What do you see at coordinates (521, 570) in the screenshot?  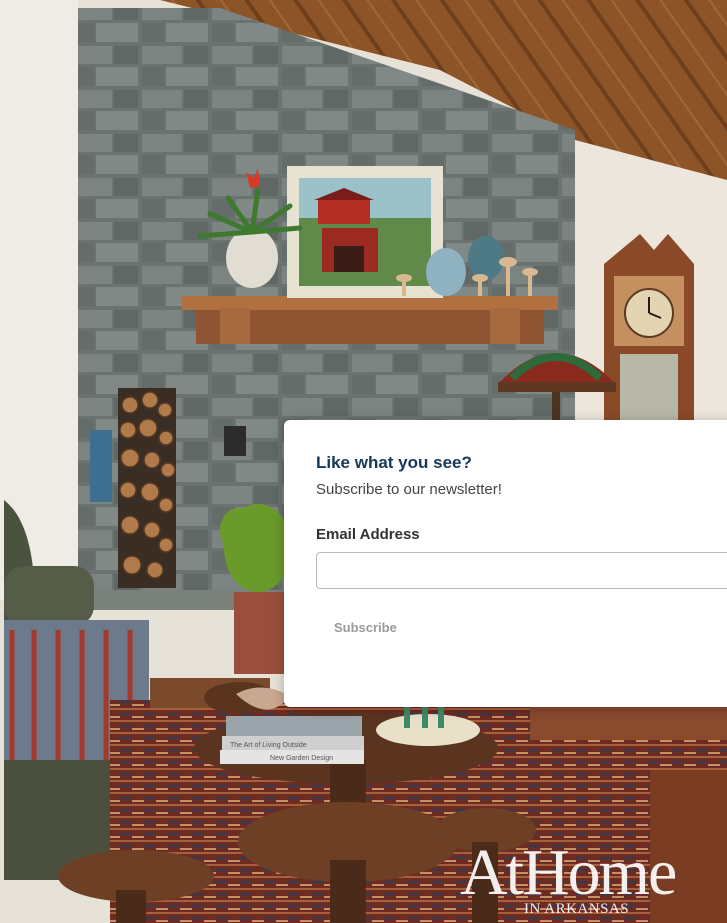 I see `email-field` at bounding box center [521, 570].